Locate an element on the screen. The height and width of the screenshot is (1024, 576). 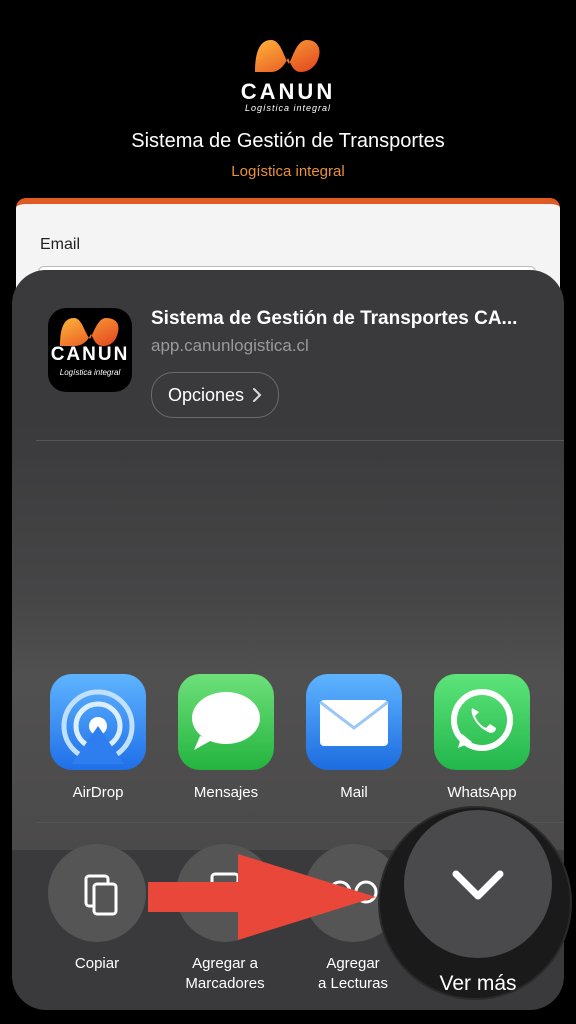
share-app-mail: Mail is located at coordinates (354, 737).